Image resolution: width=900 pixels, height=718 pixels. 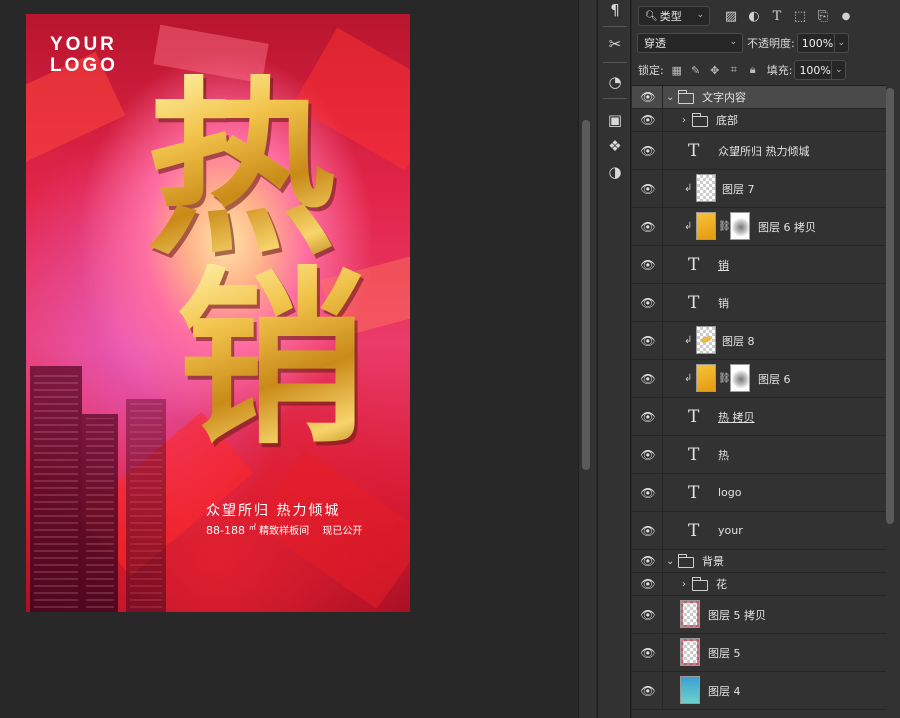 I want to click on layer-row-pixel-mask: 👁︎ ↲ ⛓︎ 图层 6, so click(x=759, y=379).